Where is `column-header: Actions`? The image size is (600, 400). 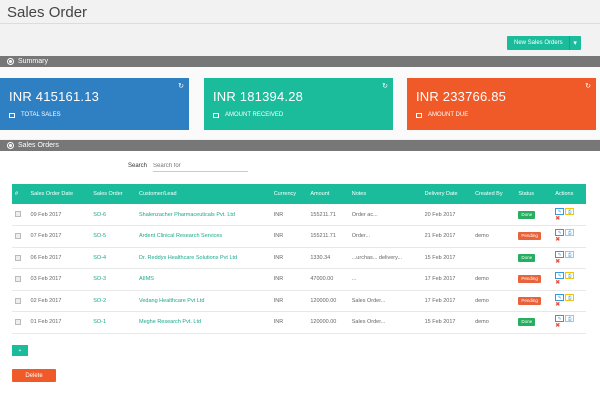
column-header: Actions is located at coordinates (569, 194).